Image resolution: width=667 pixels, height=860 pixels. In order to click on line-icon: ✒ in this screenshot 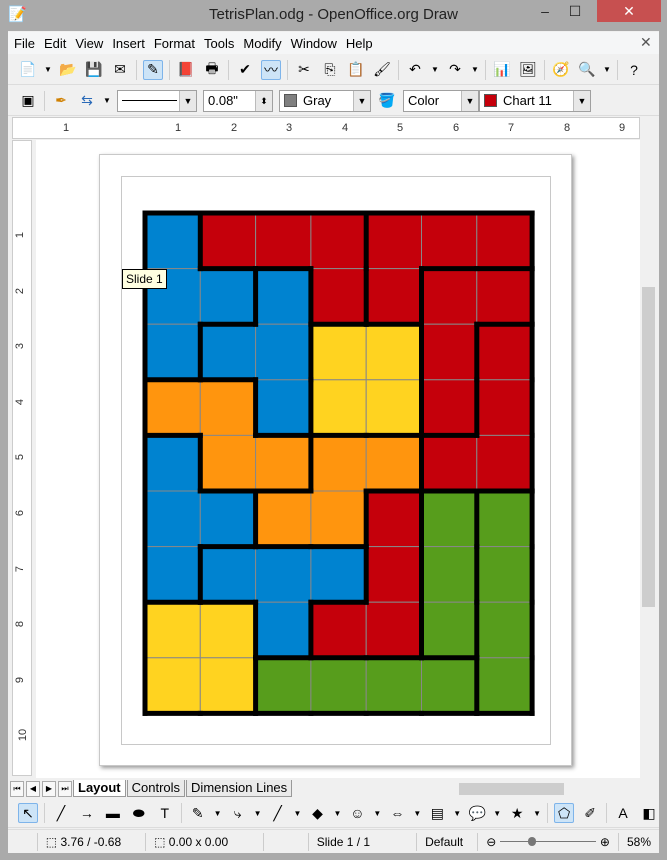, I will do `click(61, 101)`.